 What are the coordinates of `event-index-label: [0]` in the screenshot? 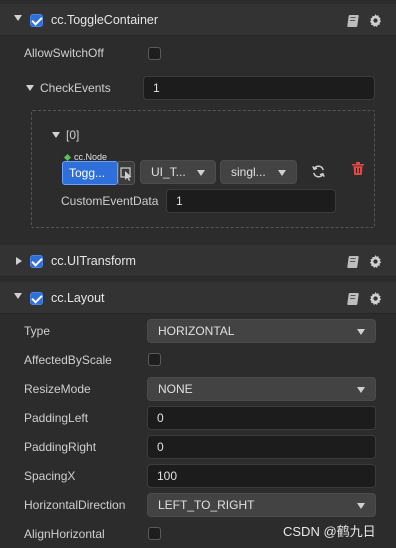 It's located at (73, 135).